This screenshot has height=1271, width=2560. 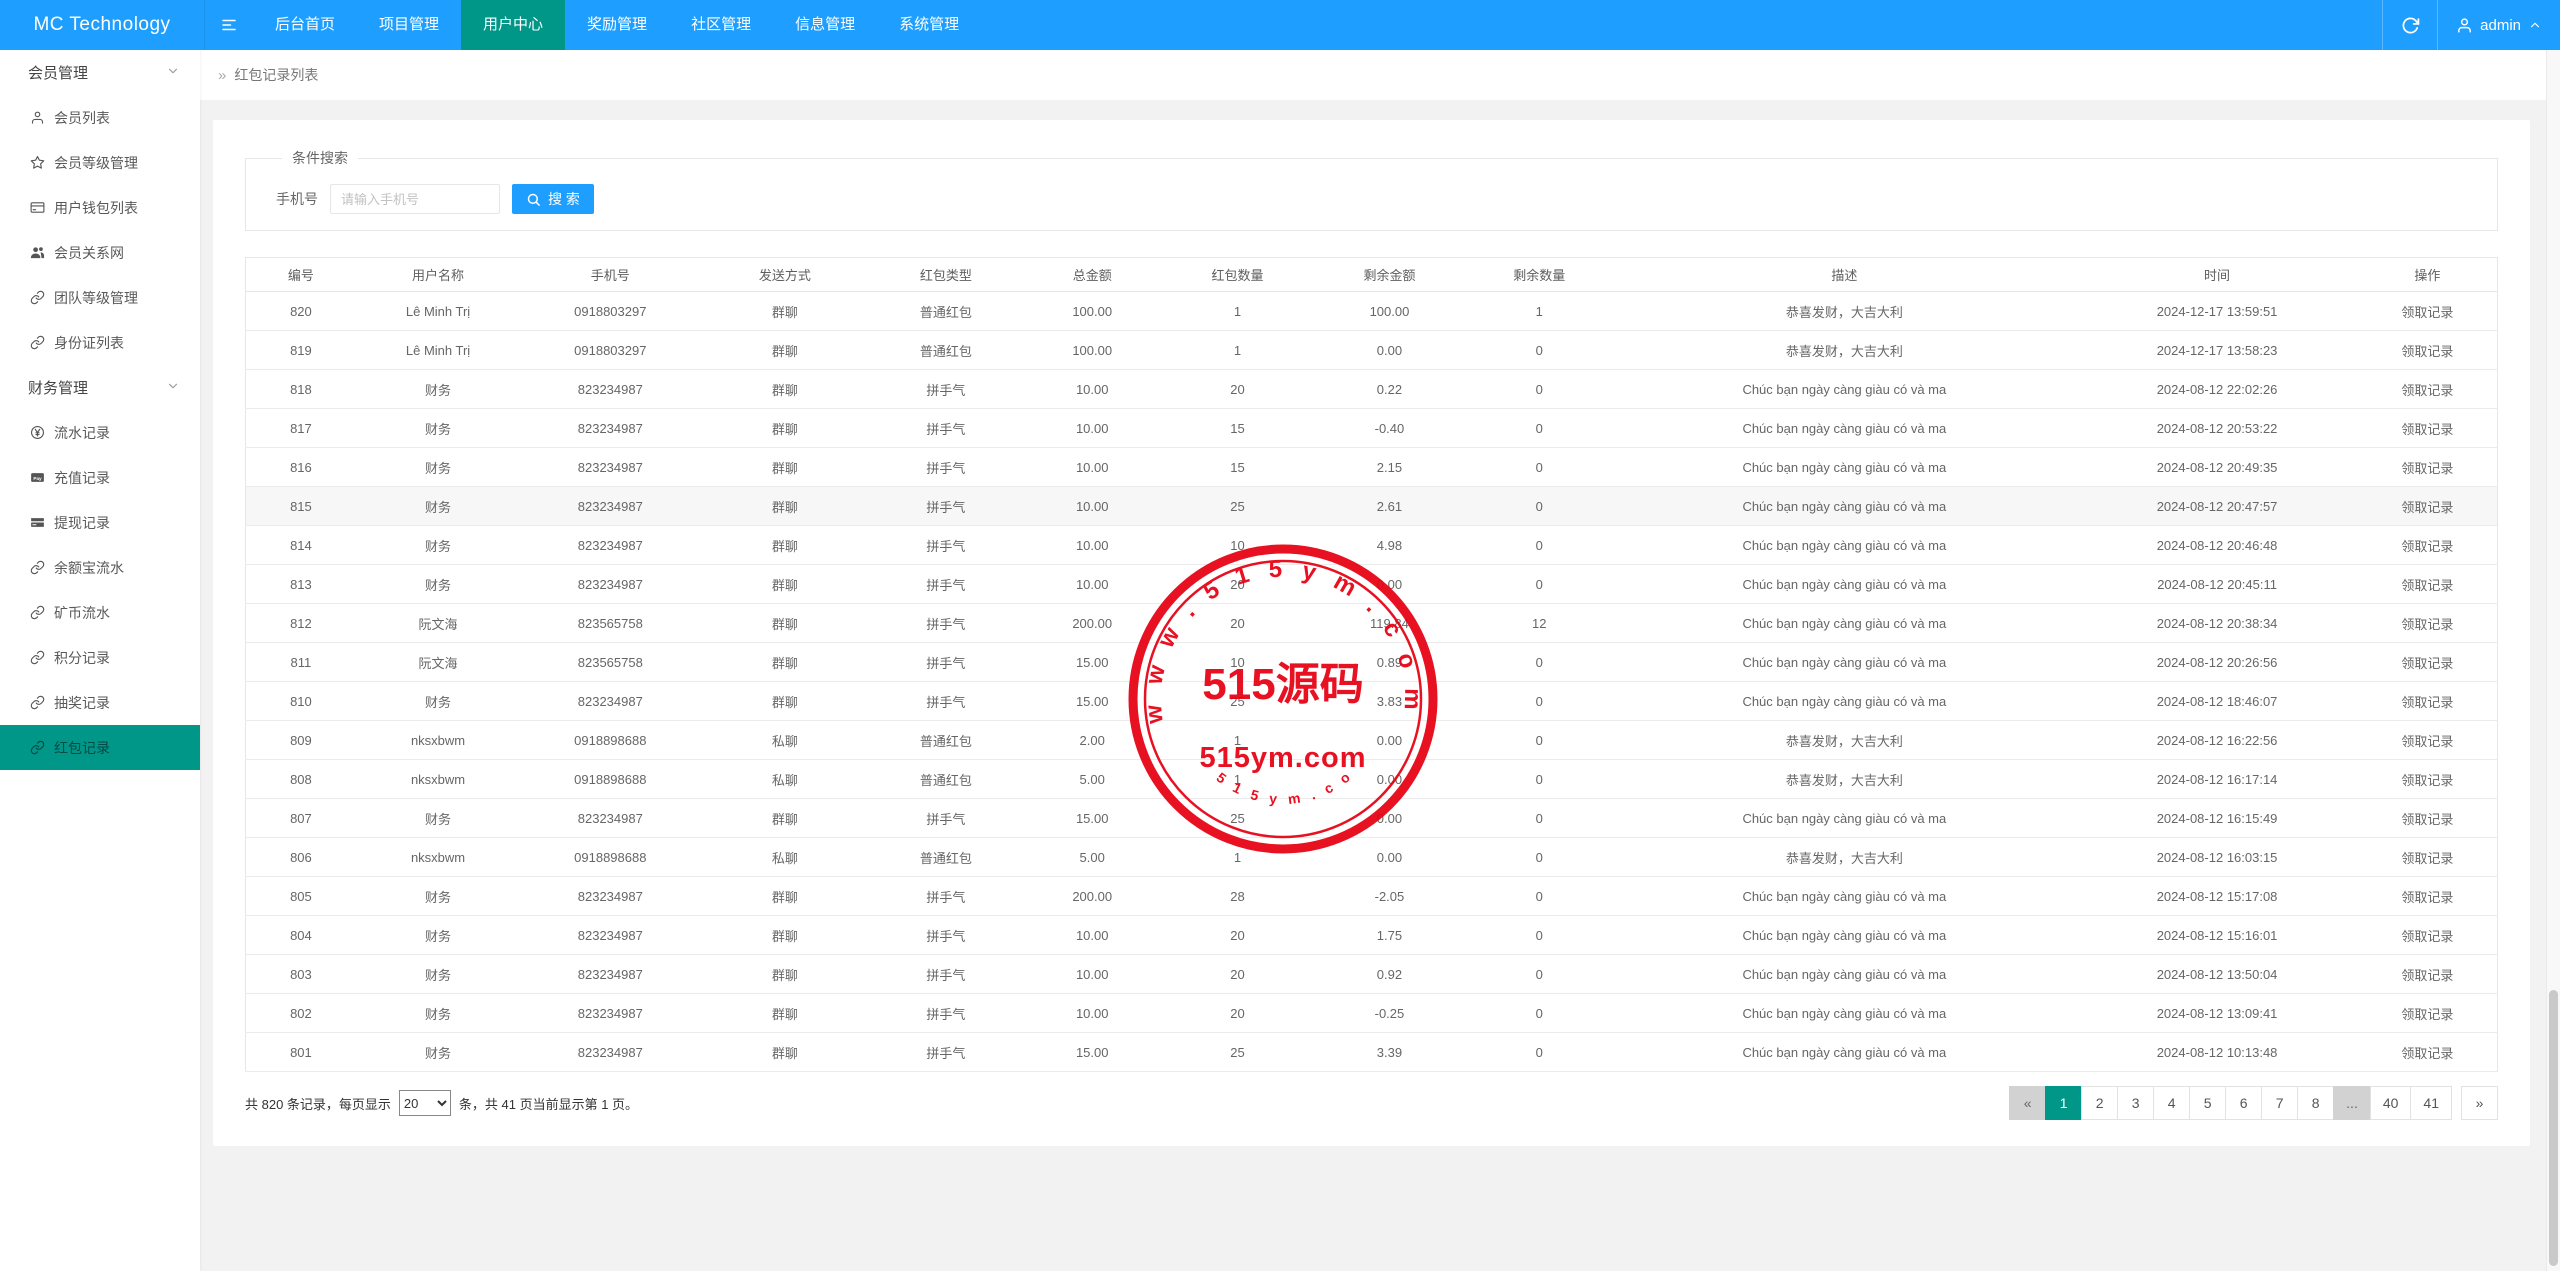 What do you see at coordinates (100, 117) in the screenshot?
I see `sidebar-item: 会员列表` at bounding box center [100, 117].